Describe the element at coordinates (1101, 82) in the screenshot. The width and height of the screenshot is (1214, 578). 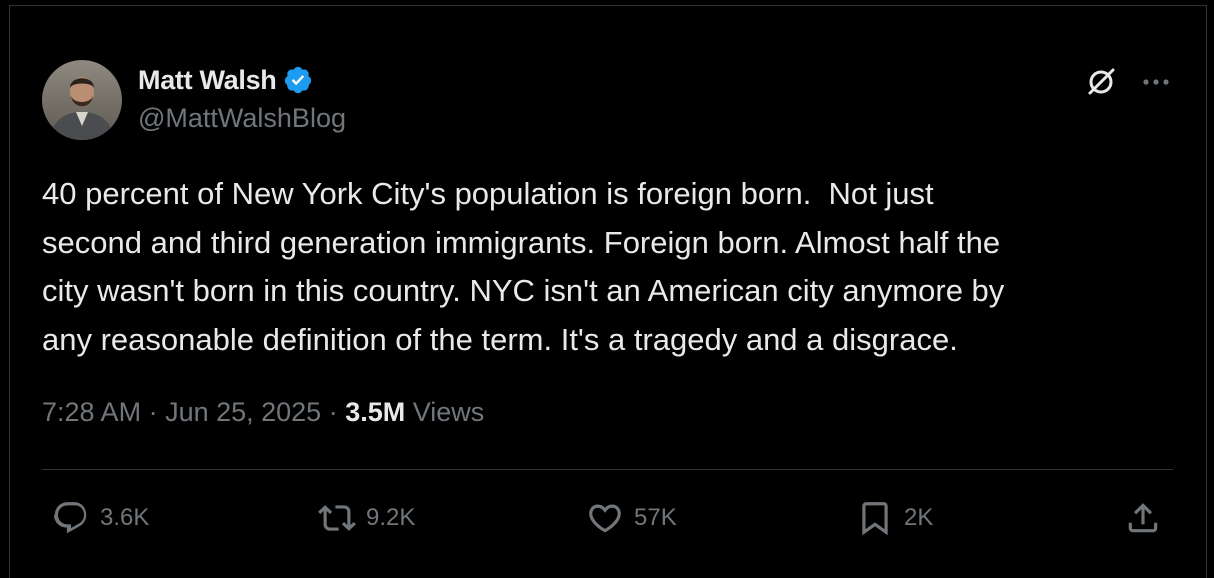
I see `grok-icon` at that location.